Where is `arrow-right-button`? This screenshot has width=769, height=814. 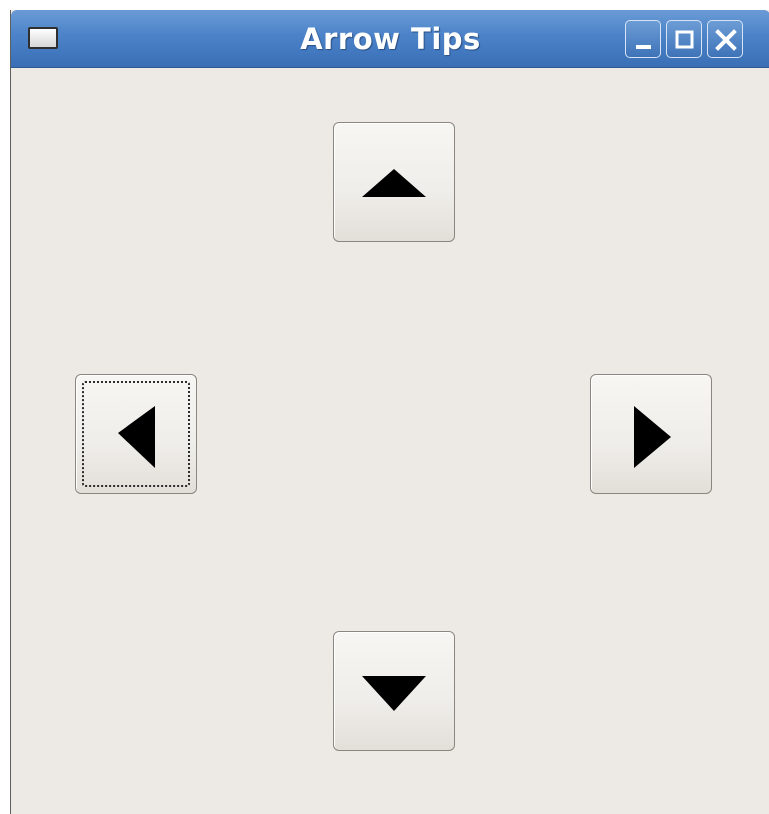 arrow-right-button is located at coordinates (651, 434).